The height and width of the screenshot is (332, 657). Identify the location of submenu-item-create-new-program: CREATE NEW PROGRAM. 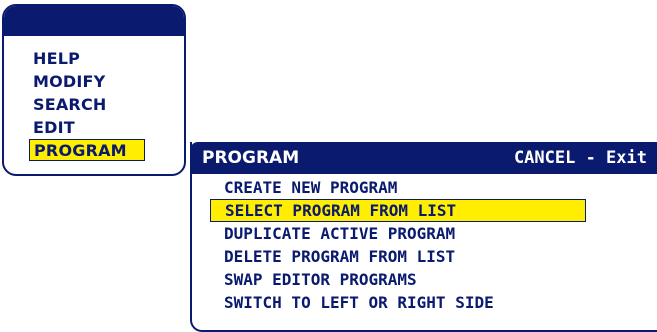
(398, 187).